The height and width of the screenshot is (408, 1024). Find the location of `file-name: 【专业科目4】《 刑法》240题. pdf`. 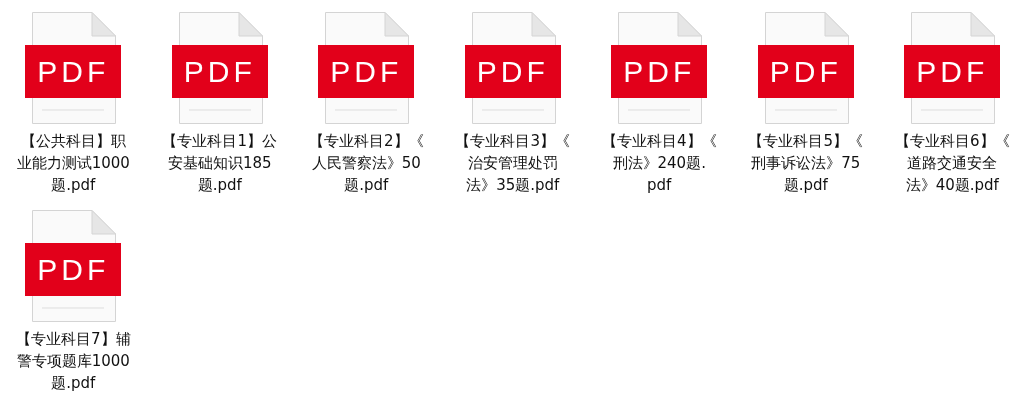

file-name: 【专业科目4】《 刑法》240题. pdf is located at coordinates (659, 163).